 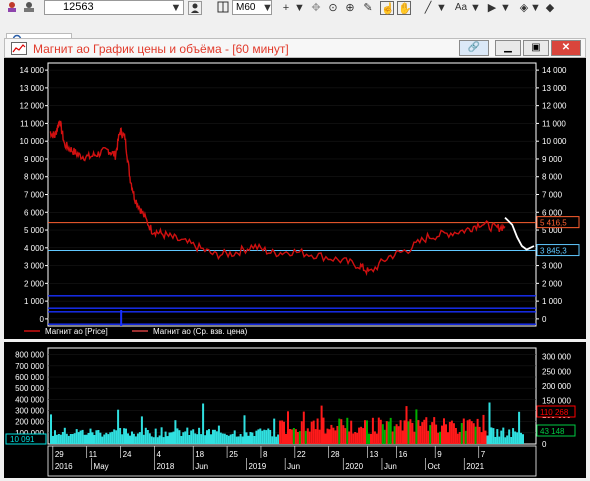 What do you see at coordinates (556, 357) in the screenshot?
I see `volume-right-tick-label: 300 000` at bounding box center [556, 357].